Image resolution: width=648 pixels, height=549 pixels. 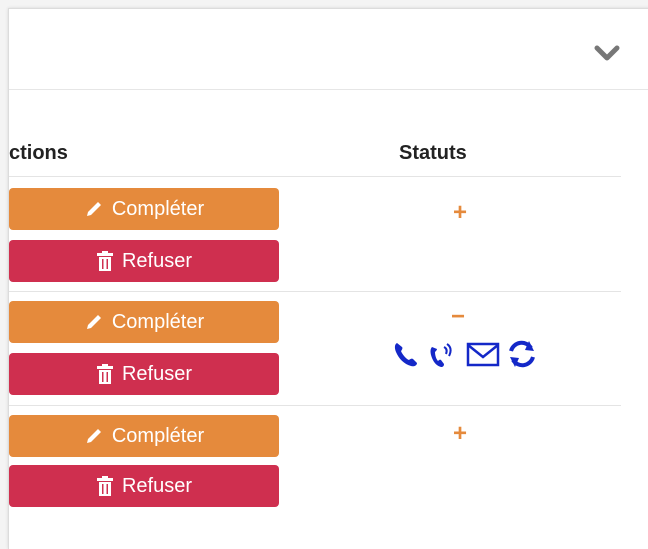 What do you see at coordinates (405, 354) in the screenshot?
I see `phone-icon` at bounding box center [405, 354].